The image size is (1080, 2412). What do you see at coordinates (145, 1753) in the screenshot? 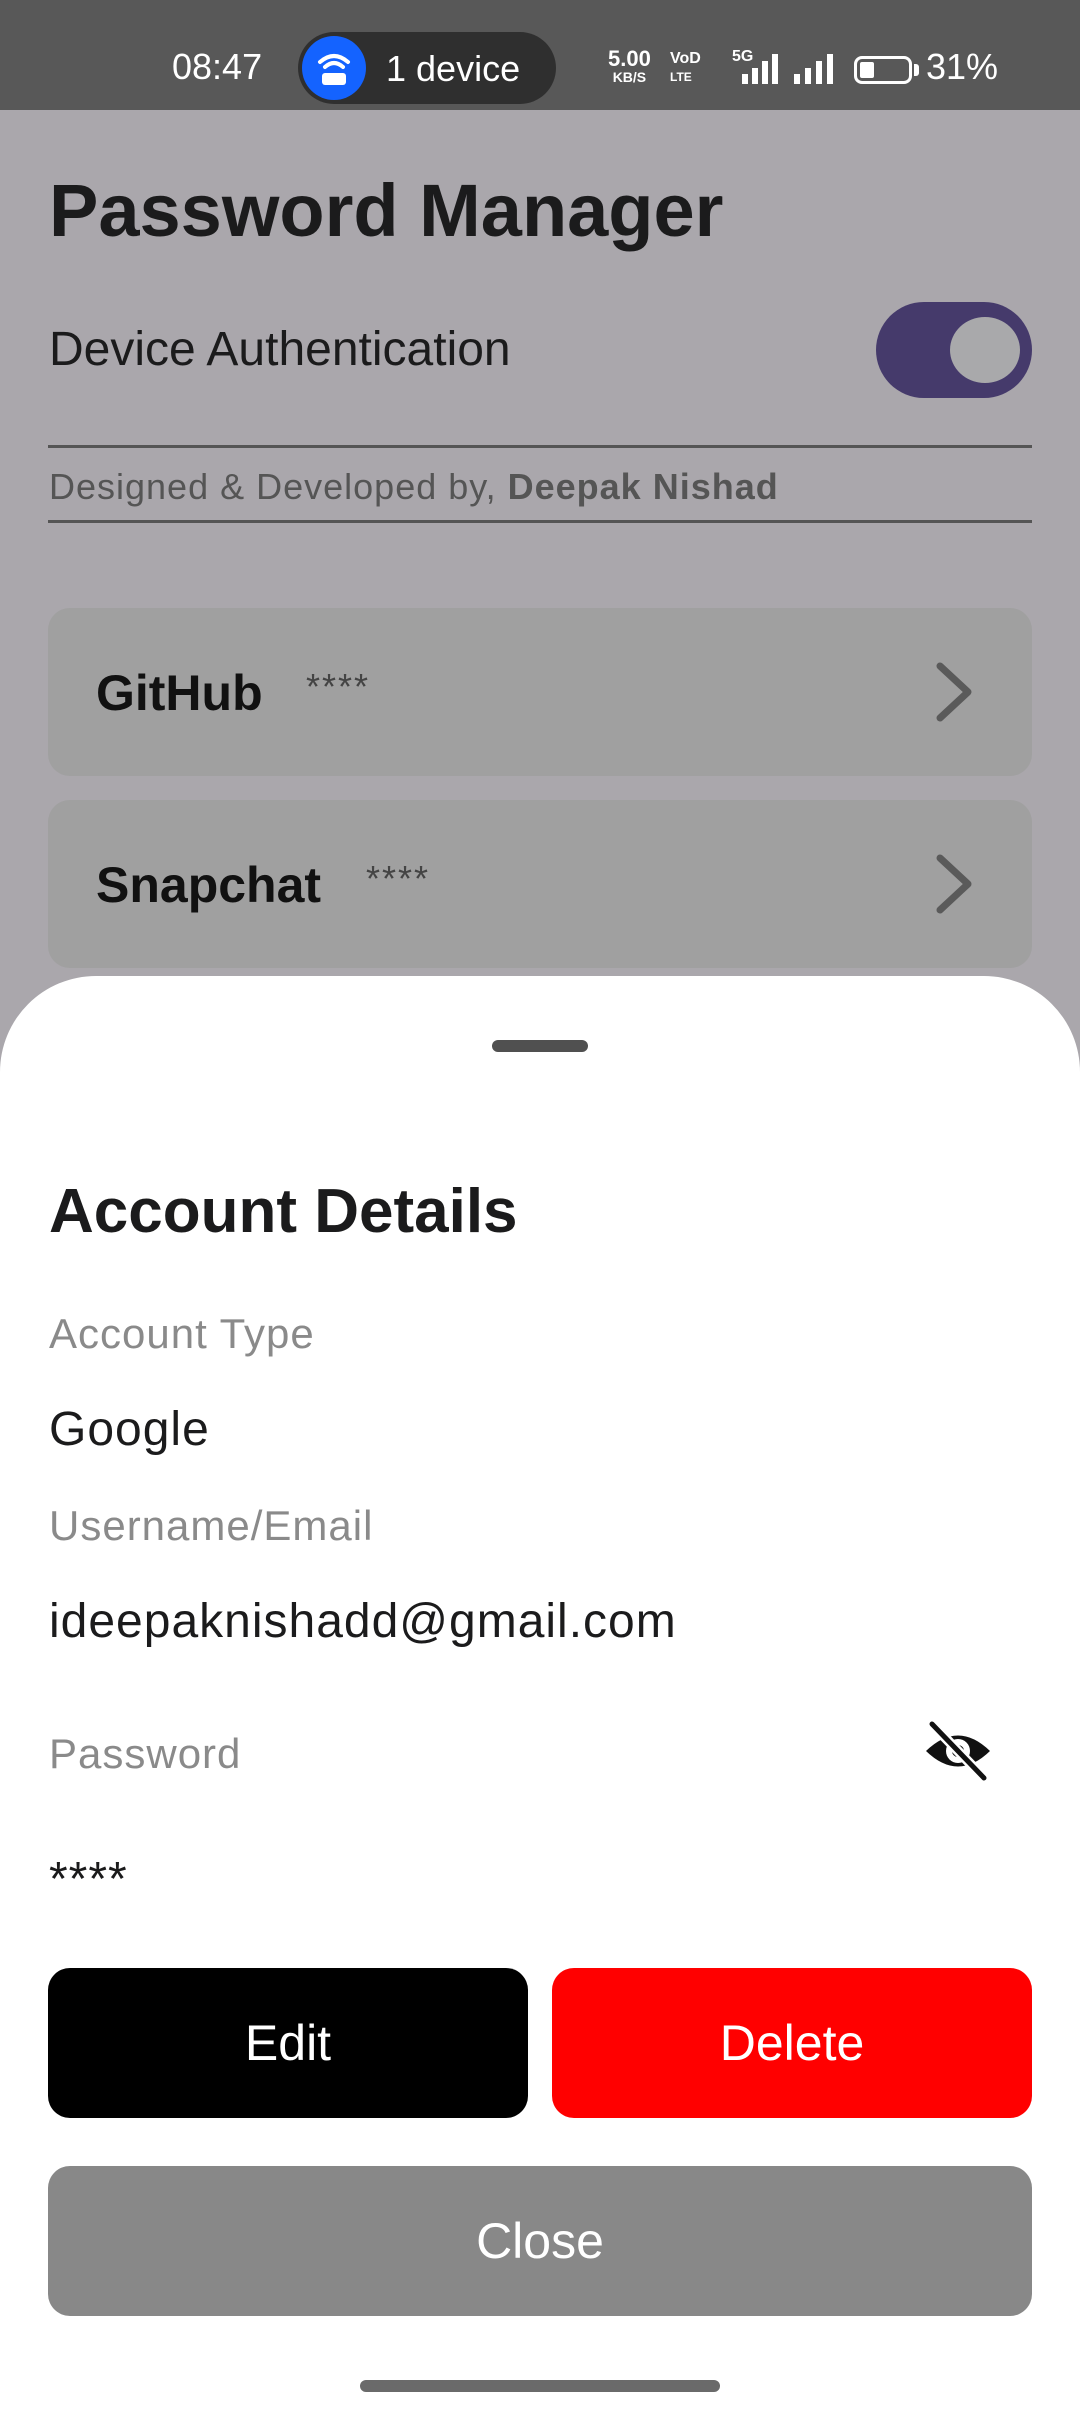
I see `password-label: Password` at bounding box center [145, 1753].